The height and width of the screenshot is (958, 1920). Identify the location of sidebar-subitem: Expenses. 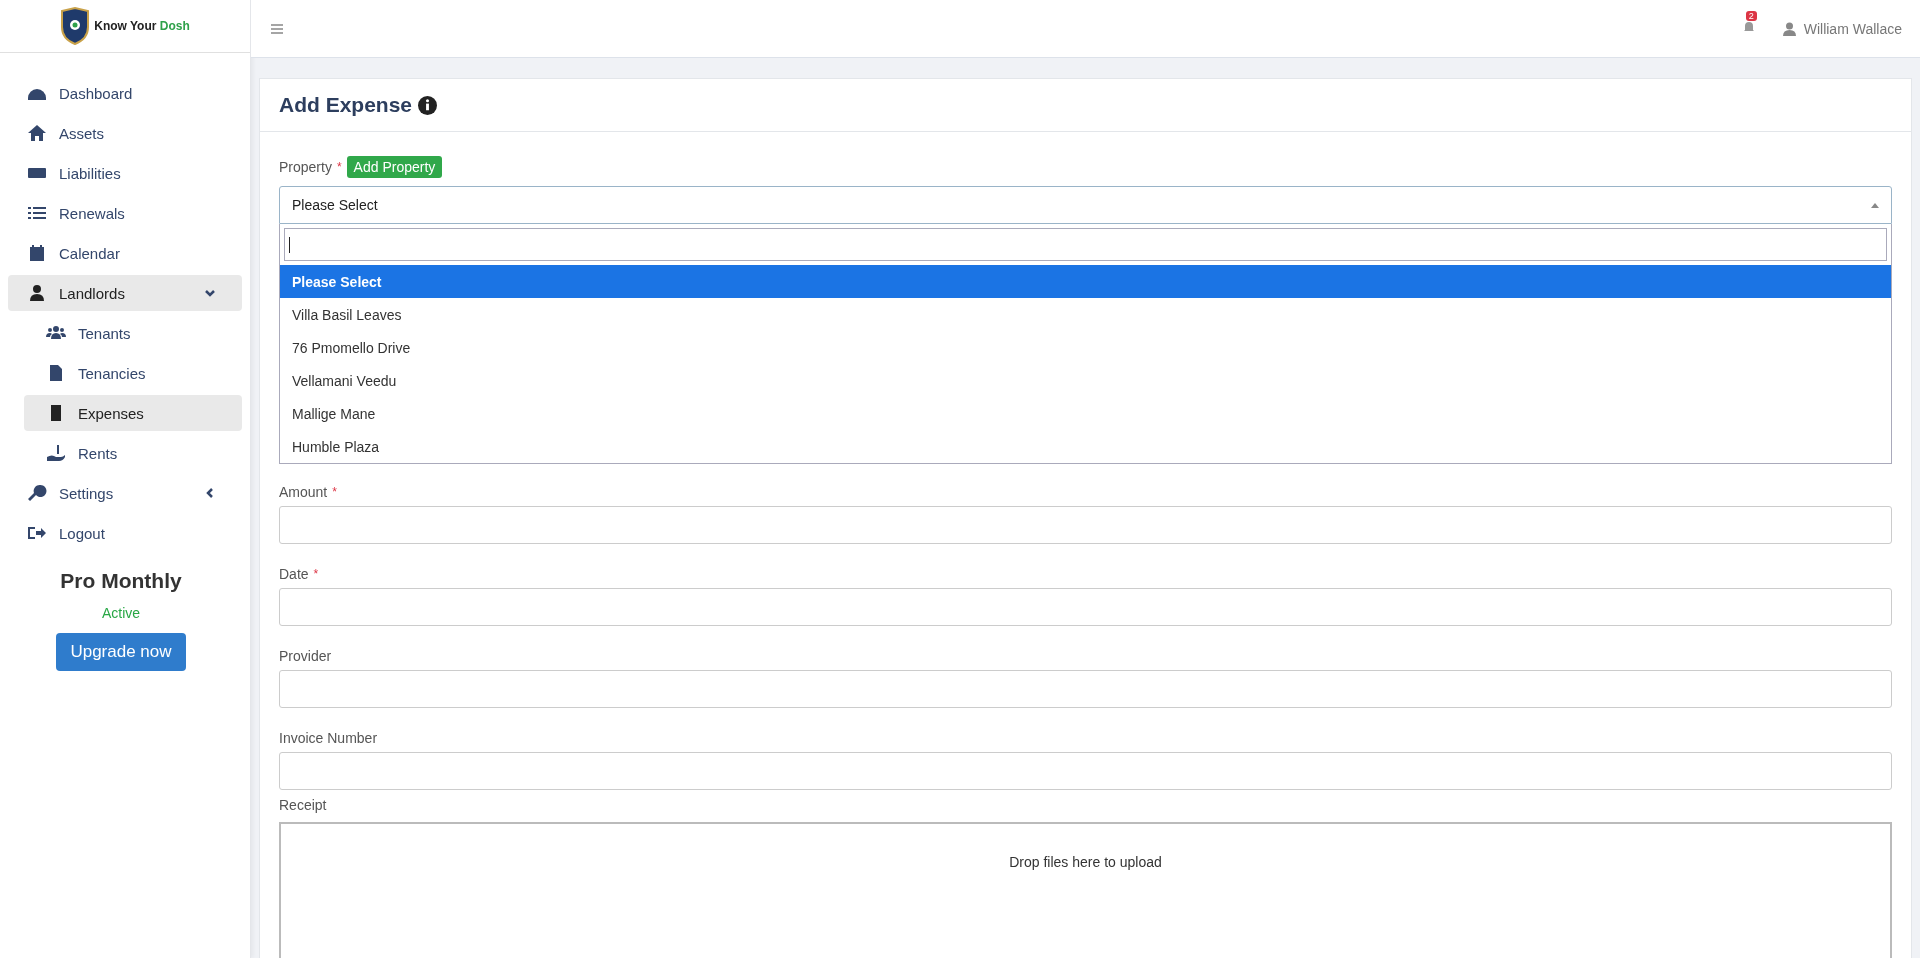
(133, 413).